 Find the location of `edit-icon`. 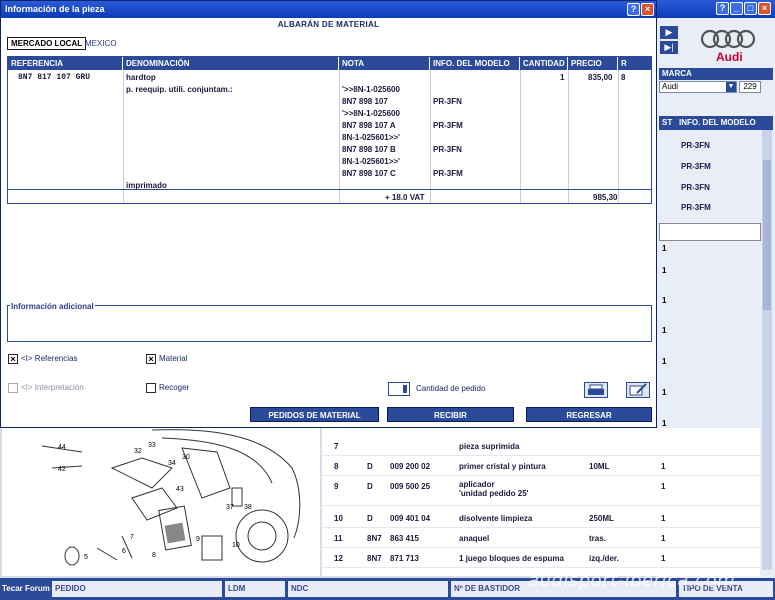

edit-icon is located at coordinates (638, 390).